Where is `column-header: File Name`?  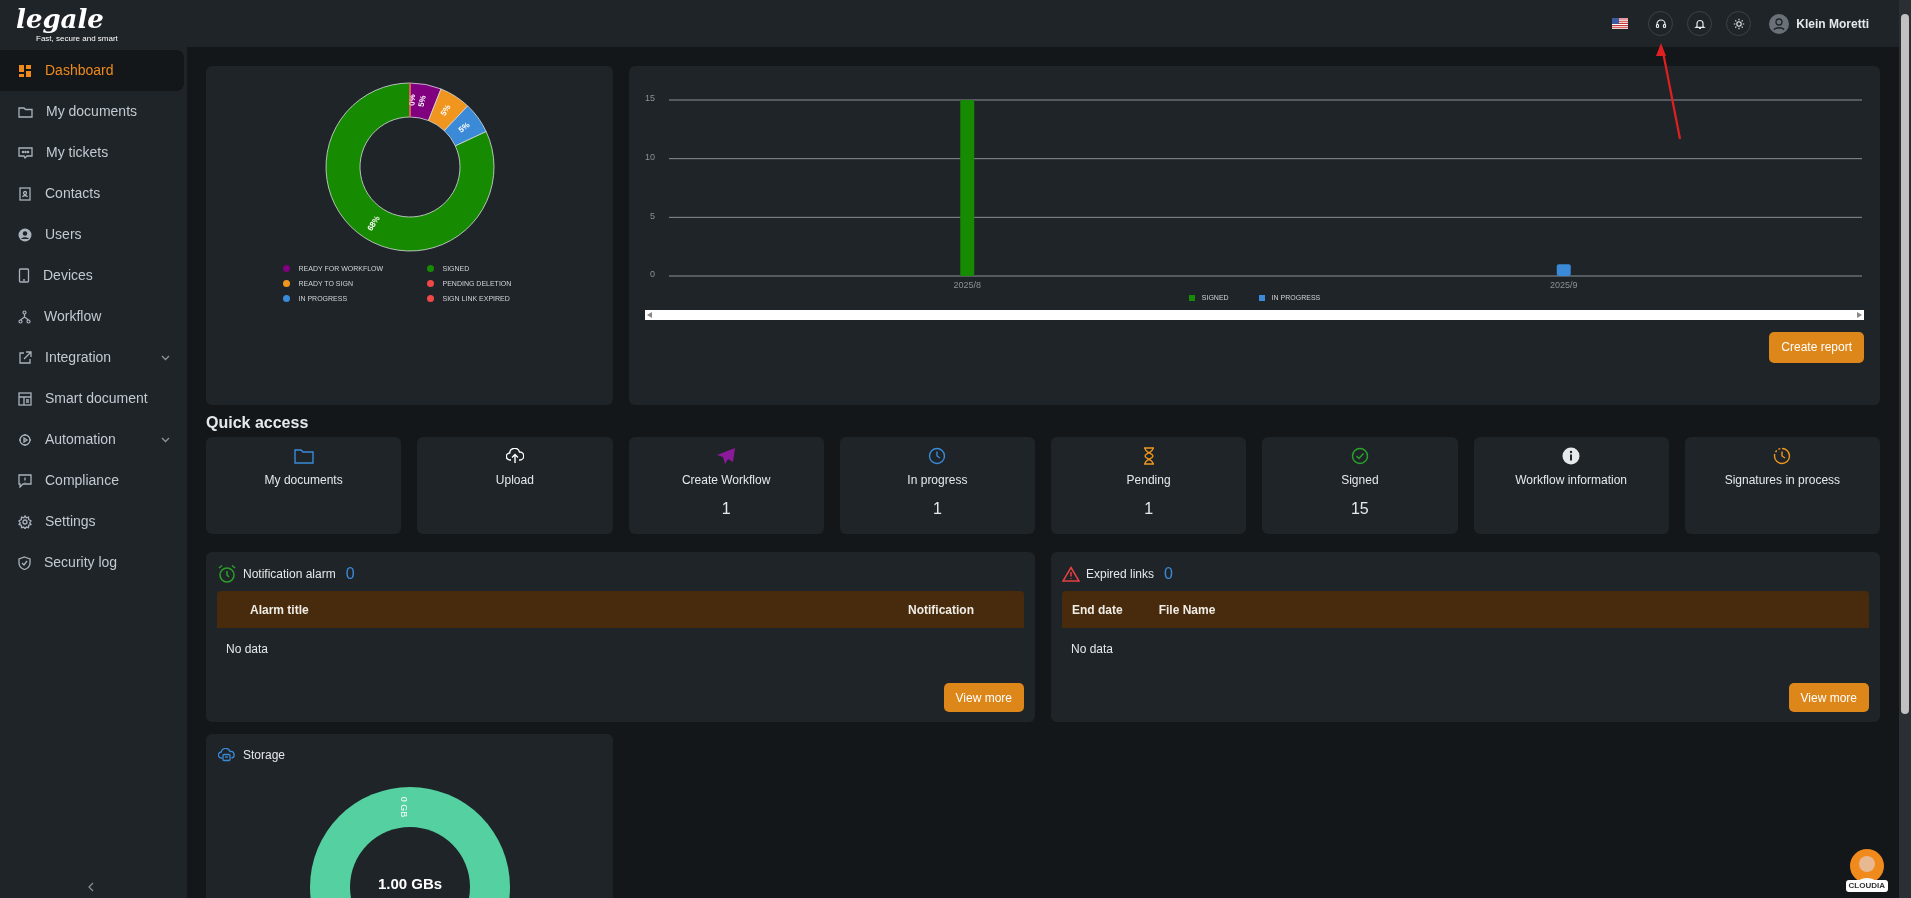
column-header: File Name is located at coordinates (1187, 610).